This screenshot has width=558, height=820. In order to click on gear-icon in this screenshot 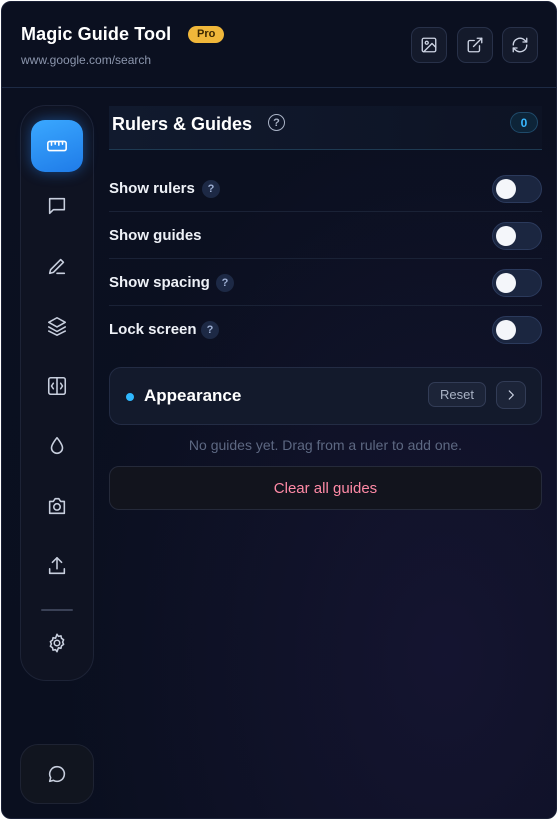, I will do `click(57, 643)`.